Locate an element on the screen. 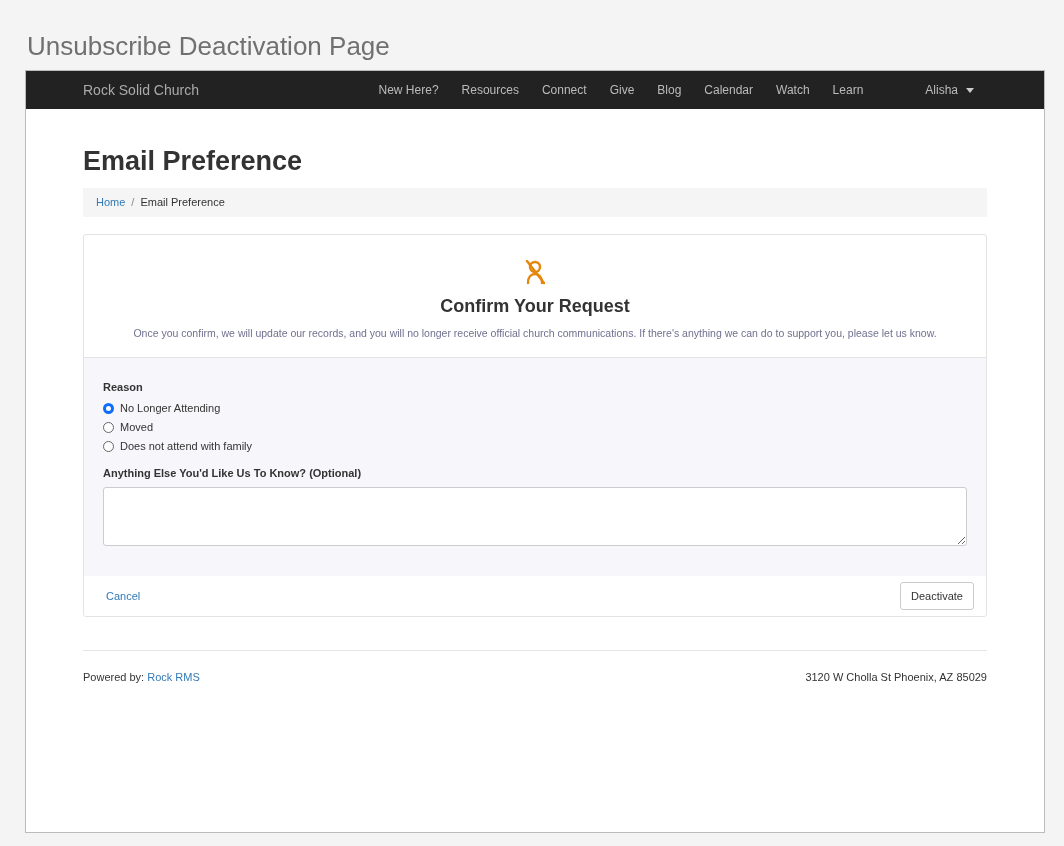  card-title: Confirm Your Request is located at coordinates (535, 306).